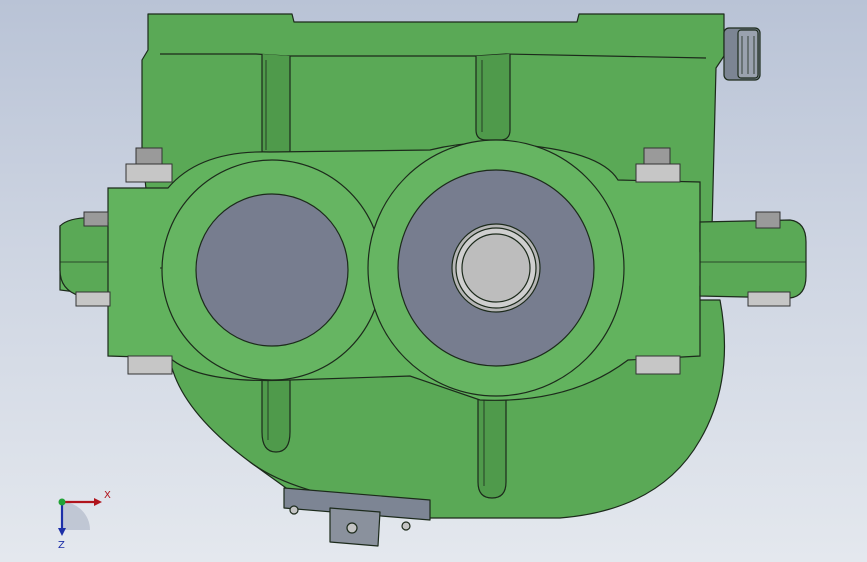  Describe the element at coordinates (61, 545) in the screenshot. I see `z-axis-label: Z` at that location.